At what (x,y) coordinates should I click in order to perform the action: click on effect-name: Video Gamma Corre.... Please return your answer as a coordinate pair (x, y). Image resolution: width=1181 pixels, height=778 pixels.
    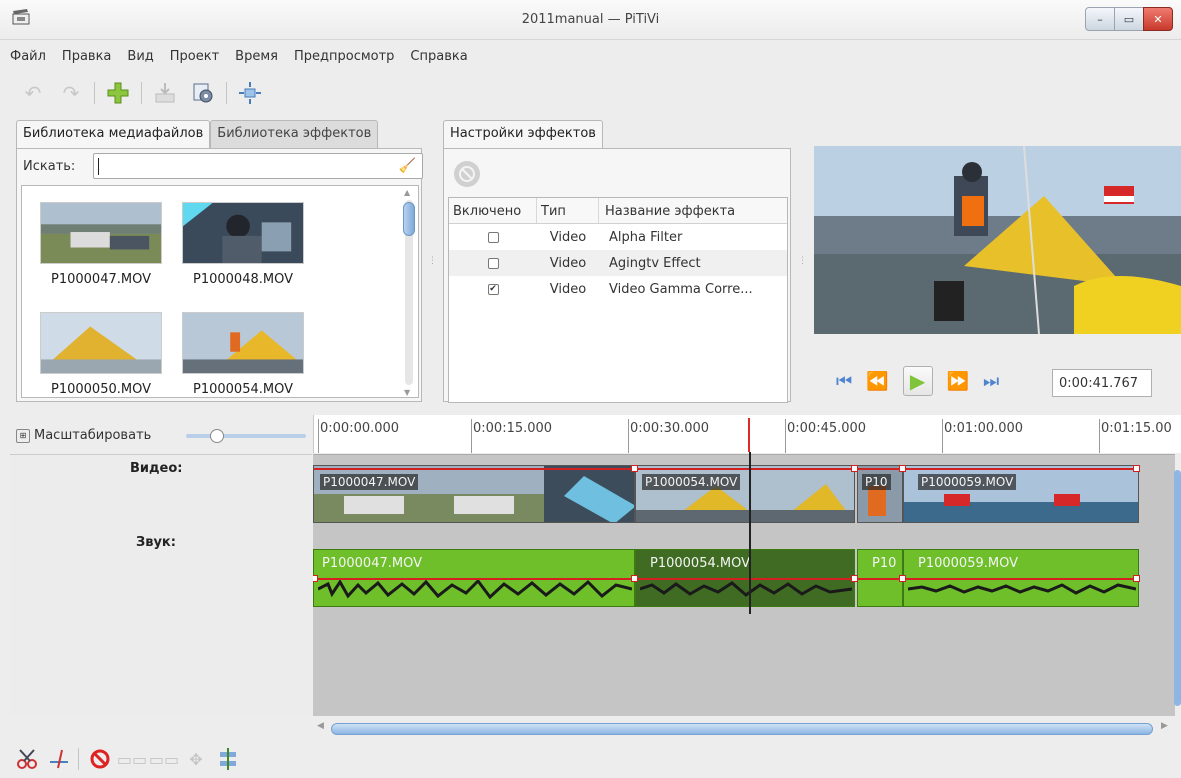
    Looking at the image, I should click on (681, 289).